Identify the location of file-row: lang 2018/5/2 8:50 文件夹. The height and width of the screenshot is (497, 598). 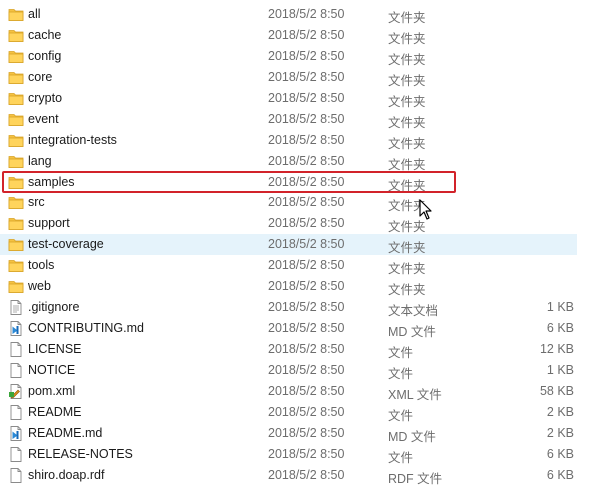
(299, 161).